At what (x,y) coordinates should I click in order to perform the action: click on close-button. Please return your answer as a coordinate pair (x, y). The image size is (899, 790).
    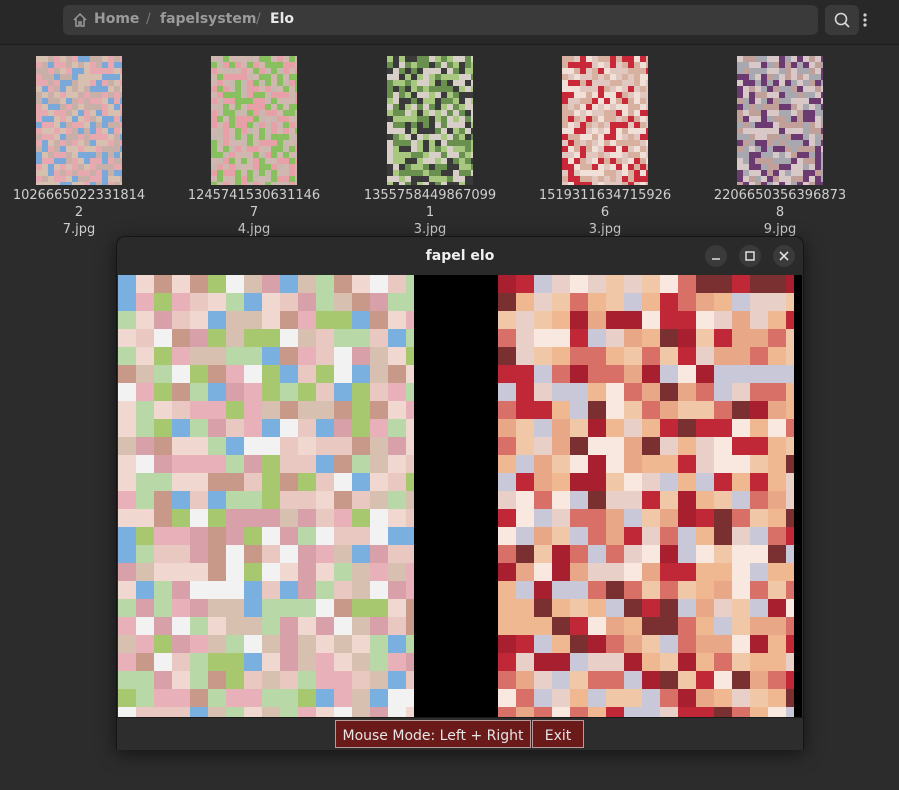
    Looking at the image, I should click on (784, 256).